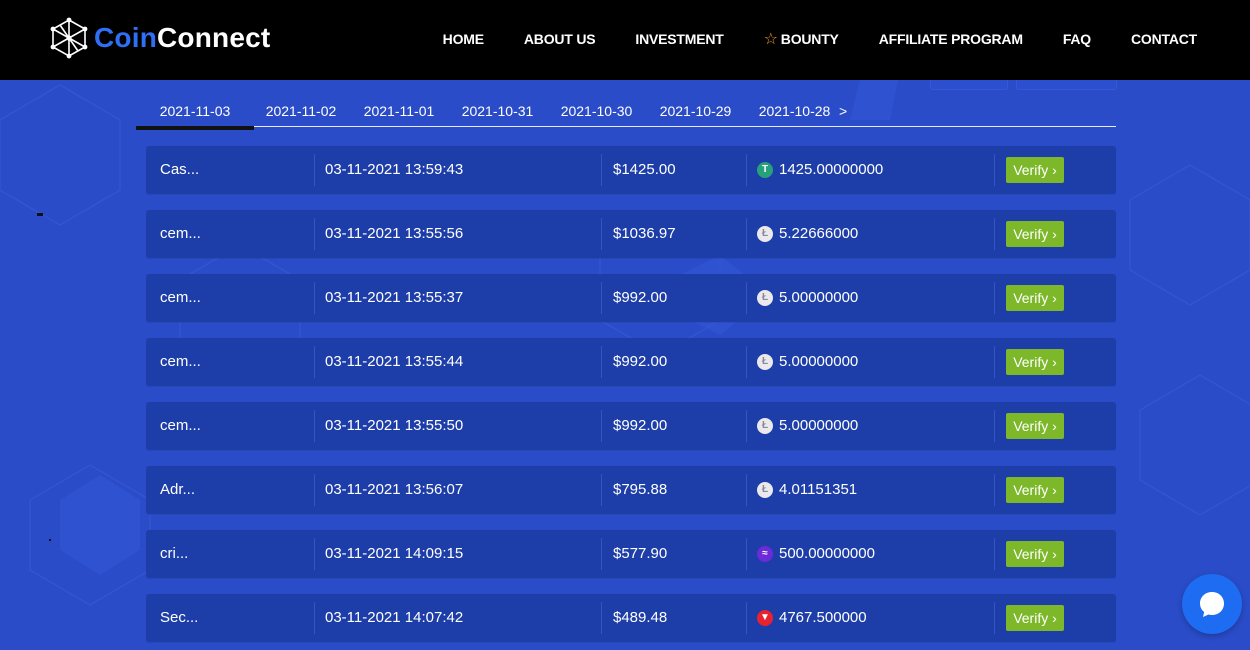 The width and height of the screenshot is (1250, 650). Describe the element at coordinates (1077, 39) in the screenshot. I see `nav-faq: FAQ` at that location.